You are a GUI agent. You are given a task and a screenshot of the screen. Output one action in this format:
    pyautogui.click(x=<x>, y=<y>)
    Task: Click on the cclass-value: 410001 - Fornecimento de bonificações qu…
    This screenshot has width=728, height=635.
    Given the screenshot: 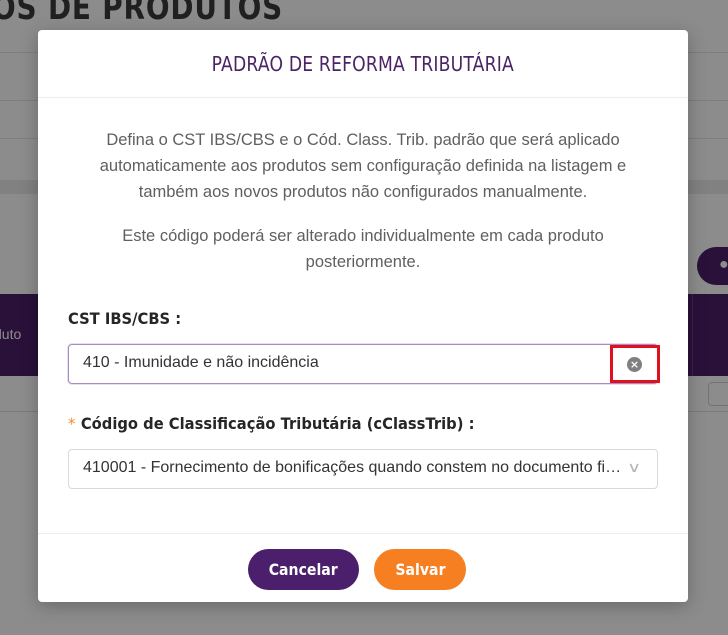 What is the action you would take?
    pyautogui.click(x=353, y=467)
    